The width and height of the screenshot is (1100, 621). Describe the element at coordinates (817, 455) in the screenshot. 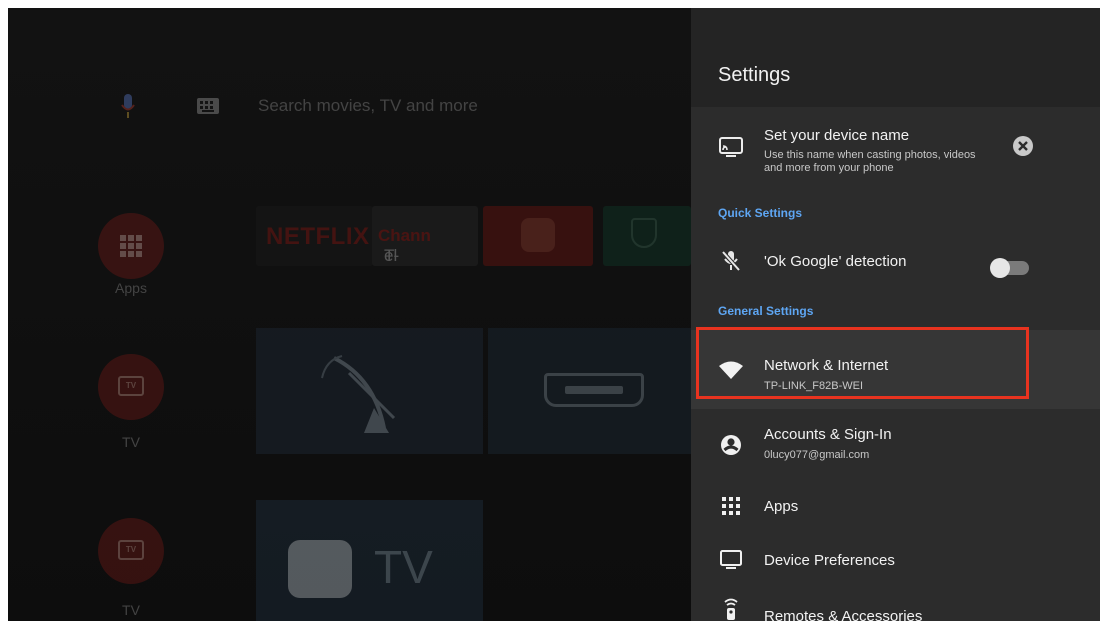

I see `accounts-email: 0lucy077@gmail.com` at that location.